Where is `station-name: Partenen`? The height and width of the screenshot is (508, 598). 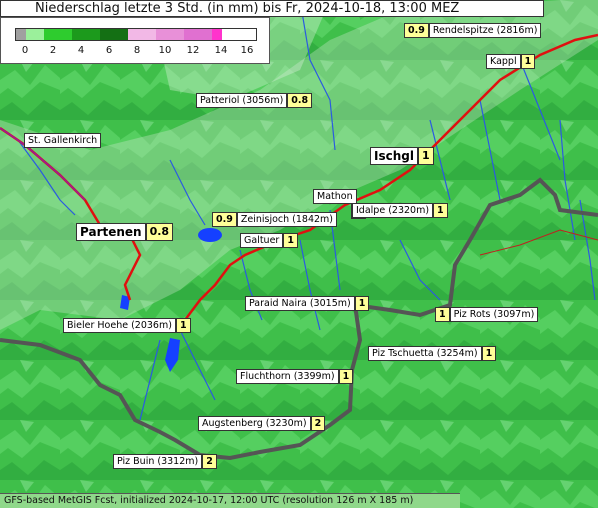 station-name: Partenen is located at coordinates (111, 231).